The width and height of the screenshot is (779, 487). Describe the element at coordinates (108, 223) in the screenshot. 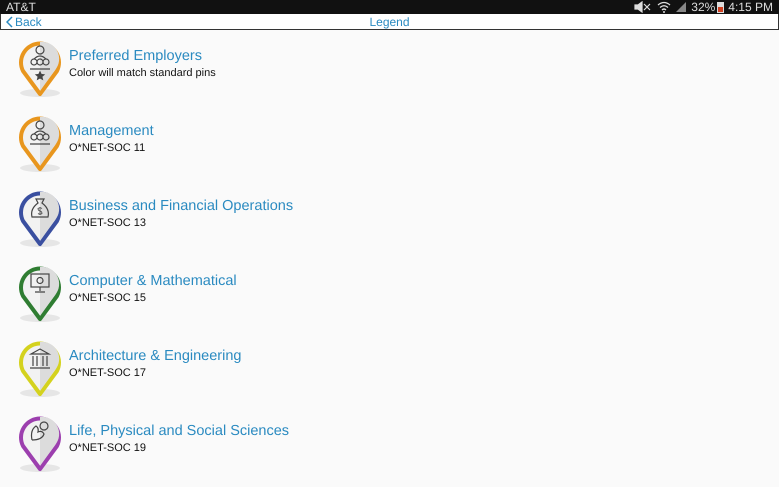

I see `legend-subtitle: O*NET-SOC 13` at that location.